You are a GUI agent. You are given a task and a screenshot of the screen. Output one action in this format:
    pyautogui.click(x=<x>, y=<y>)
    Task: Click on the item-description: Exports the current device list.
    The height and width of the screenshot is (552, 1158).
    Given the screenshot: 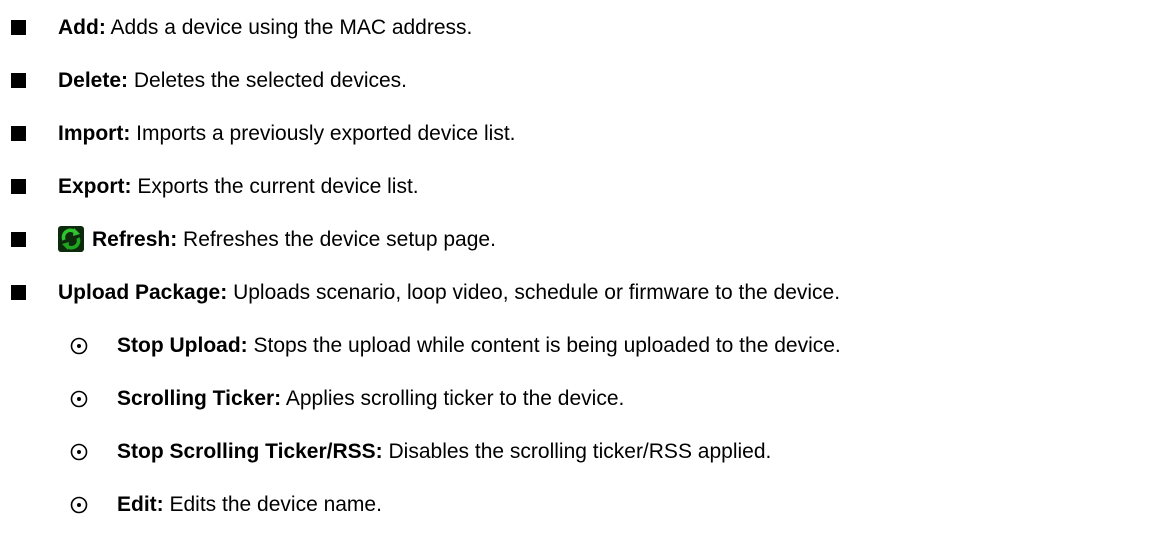 What is the action you would take?
    pyautogui.click(x=275, y=186)
    